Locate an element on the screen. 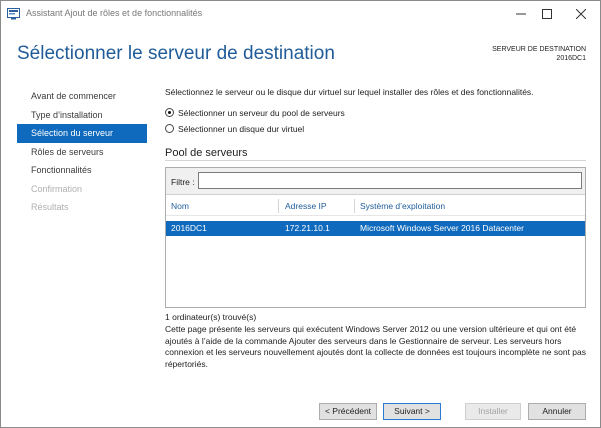  close-icon is located at coordinates (581, 14).